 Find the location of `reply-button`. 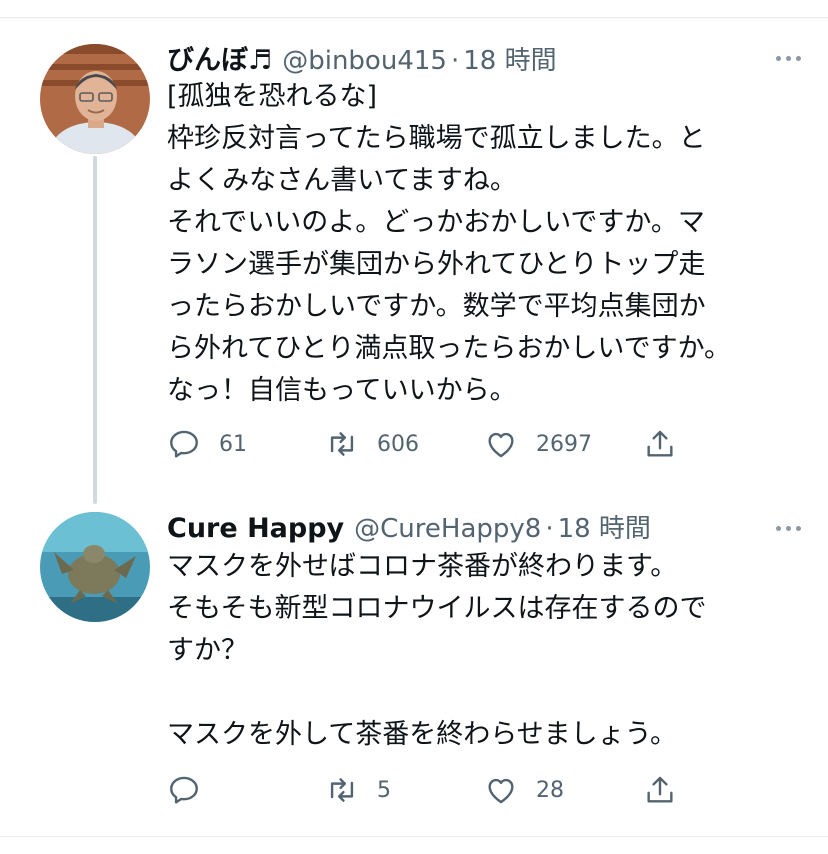

reply-button is located at coordinates (193, 790).